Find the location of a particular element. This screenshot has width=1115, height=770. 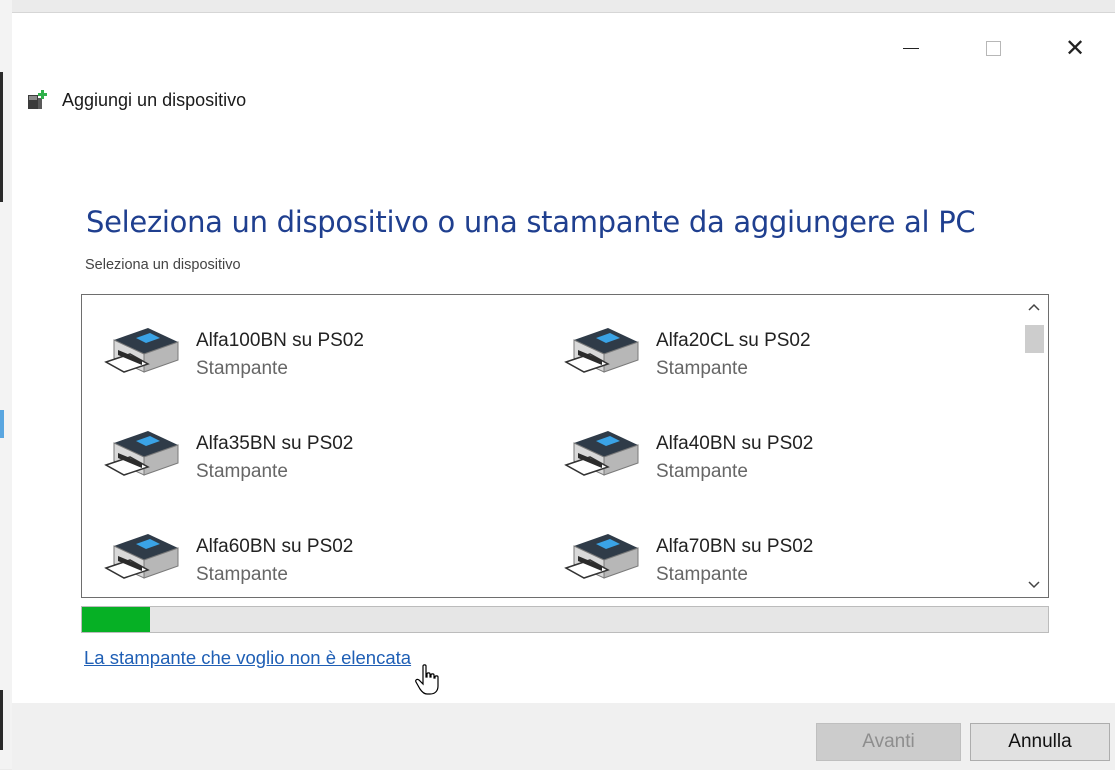

close-button: ✕ is located at coordinates (1075, 48).